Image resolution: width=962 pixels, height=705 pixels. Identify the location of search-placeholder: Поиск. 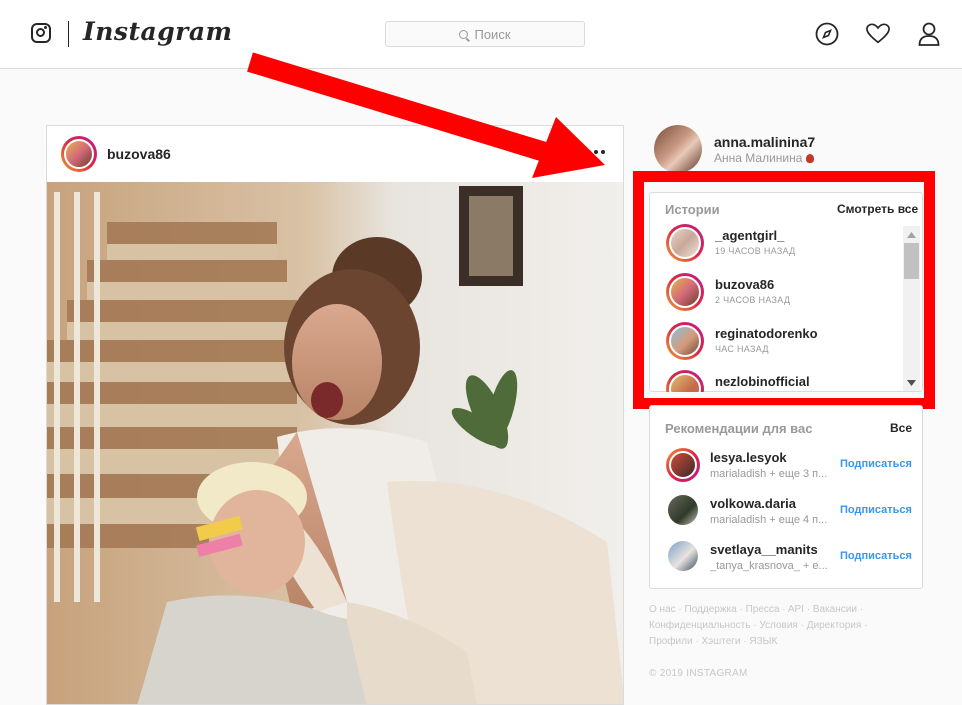
(492, 34).